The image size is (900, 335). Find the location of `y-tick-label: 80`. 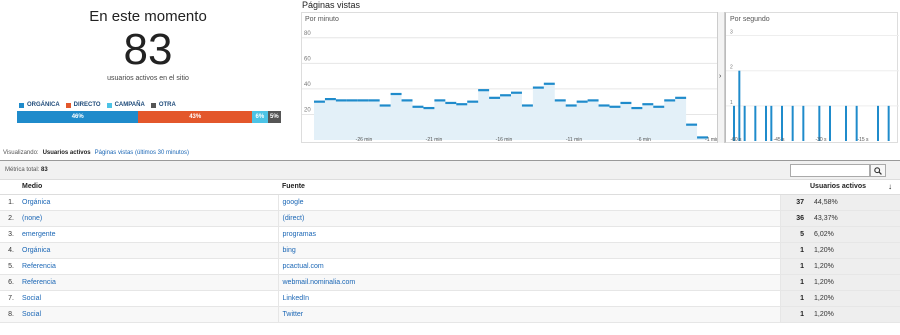

y-tick-label: 80 is located at coordinates (307, 34).